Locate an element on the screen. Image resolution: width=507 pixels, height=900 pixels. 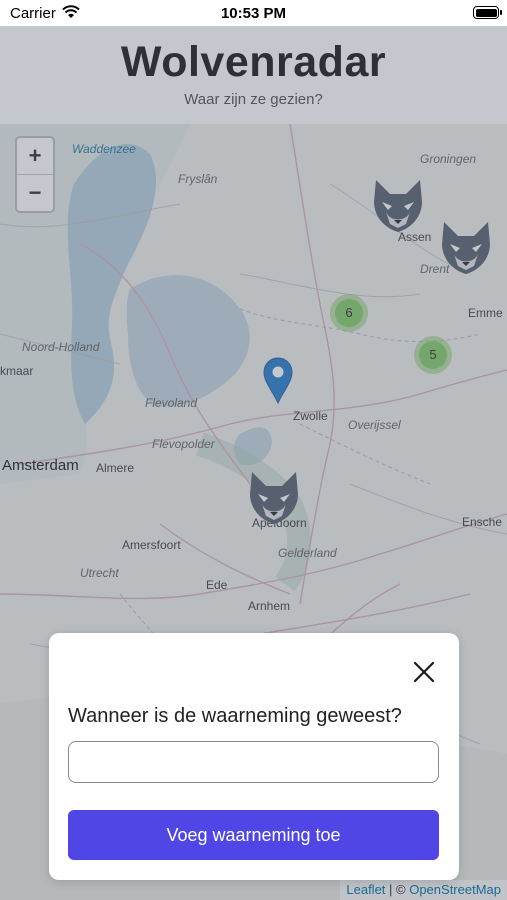
battery-icon is located at coordinates (487, 12).